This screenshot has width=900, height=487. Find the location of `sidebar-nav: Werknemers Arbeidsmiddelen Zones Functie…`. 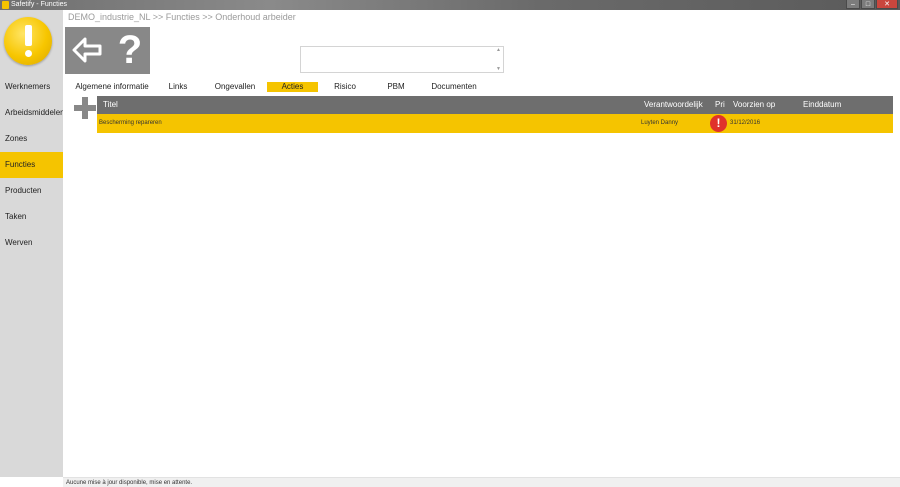

sidebar-nav: Werknemers Arbeidsmiddelen Zones Functie… is located at coordinates (31, 165).